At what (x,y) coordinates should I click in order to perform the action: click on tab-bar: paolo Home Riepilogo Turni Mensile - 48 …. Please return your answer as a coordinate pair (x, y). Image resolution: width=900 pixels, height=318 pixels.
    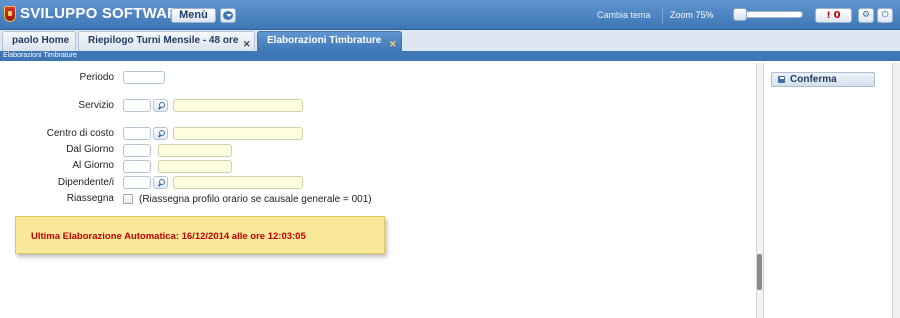
    Looking at the image, I should click on (450, 41).